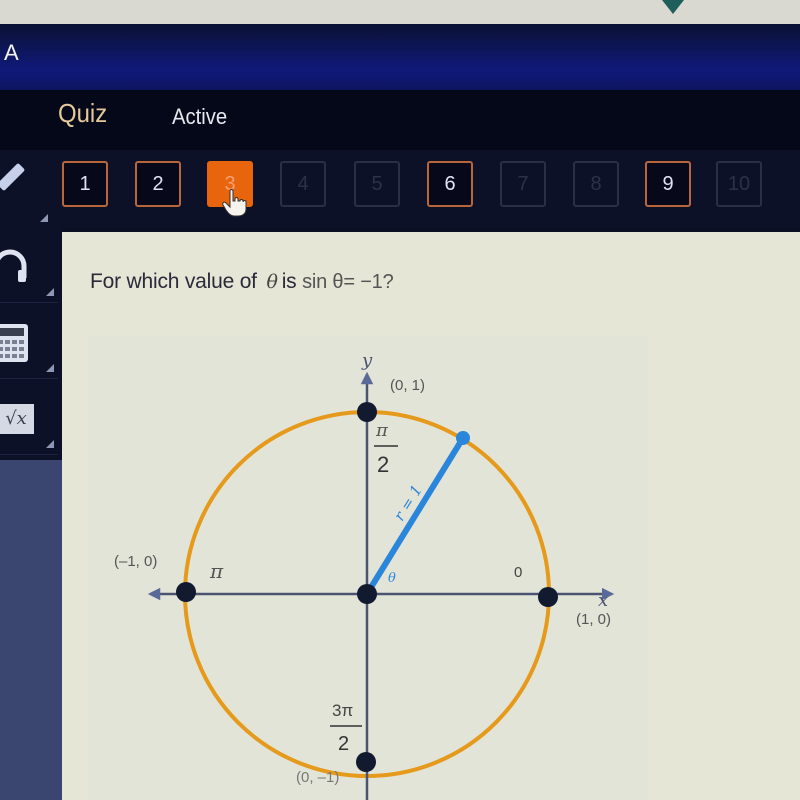 This screenshot has height=800, width=800. Describe the element at coordinates (673, 7) in the screenshot. I see `os-app-icon` at that location.